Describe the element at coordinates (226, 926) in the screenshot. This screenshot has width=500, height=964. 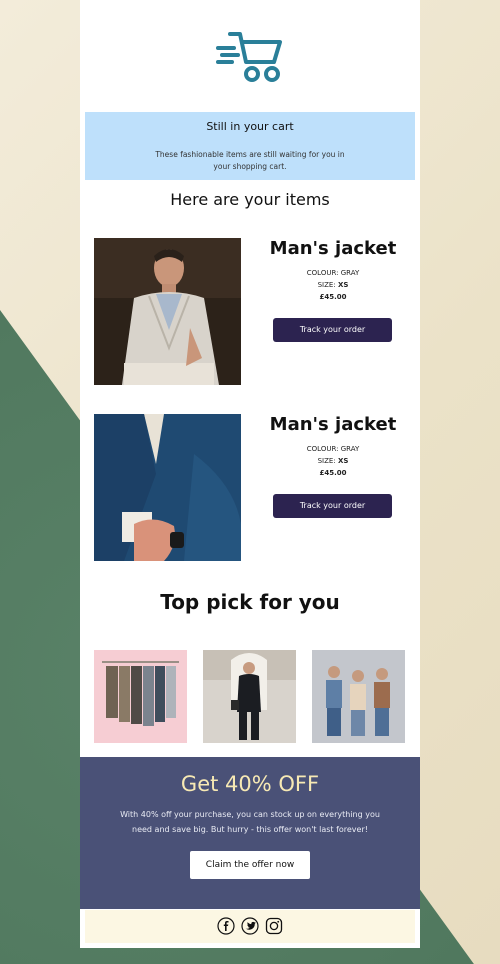
I see `facebook-icon` at that location.